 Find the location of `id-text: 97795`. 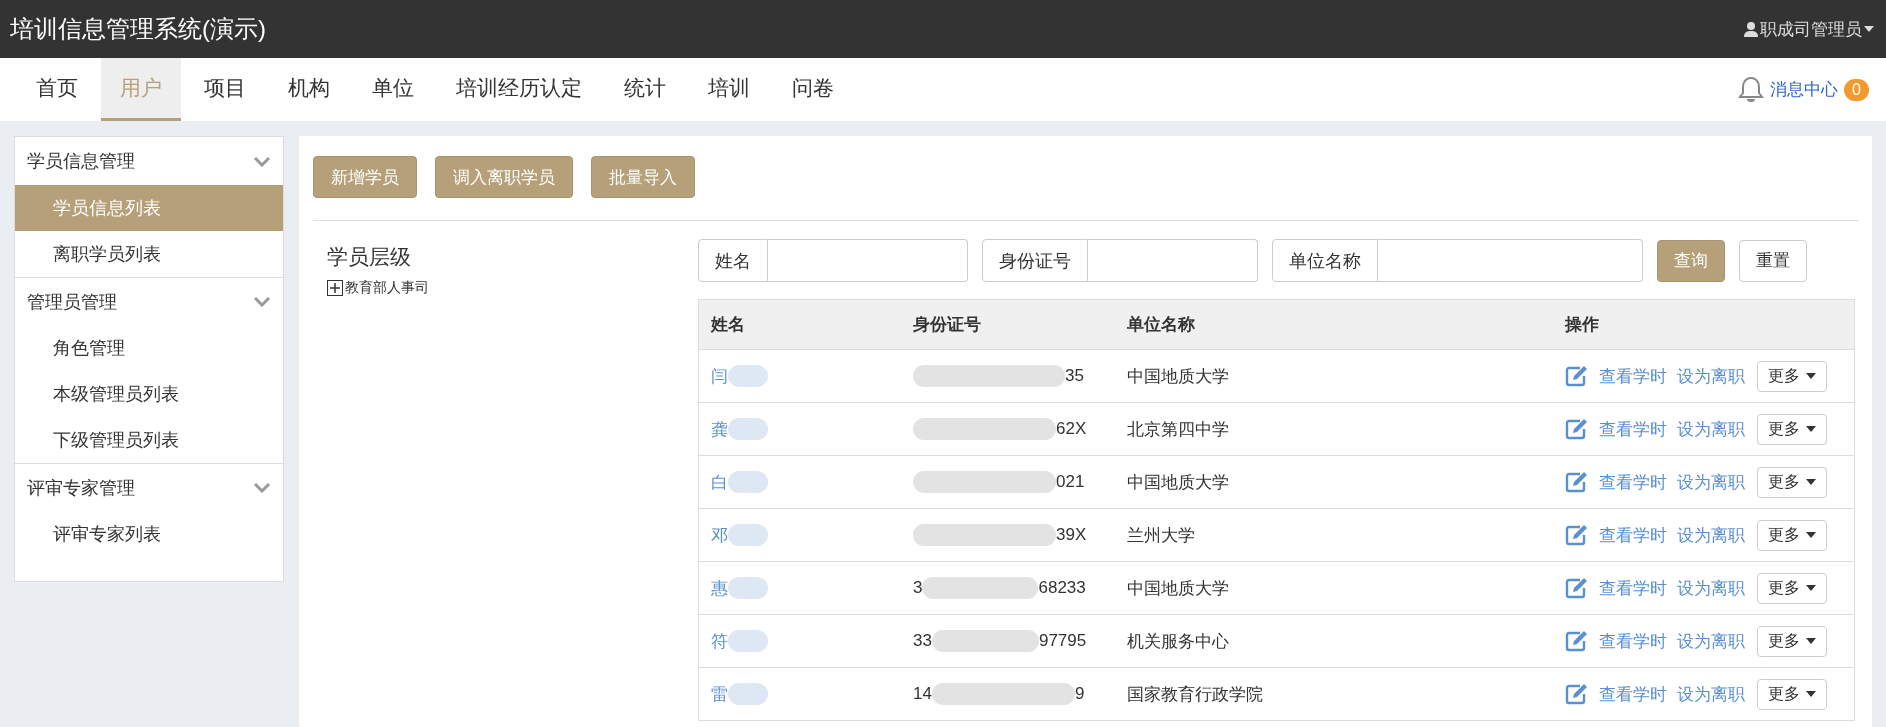

id-text: 97795 is located at coordinates (1062, 641).